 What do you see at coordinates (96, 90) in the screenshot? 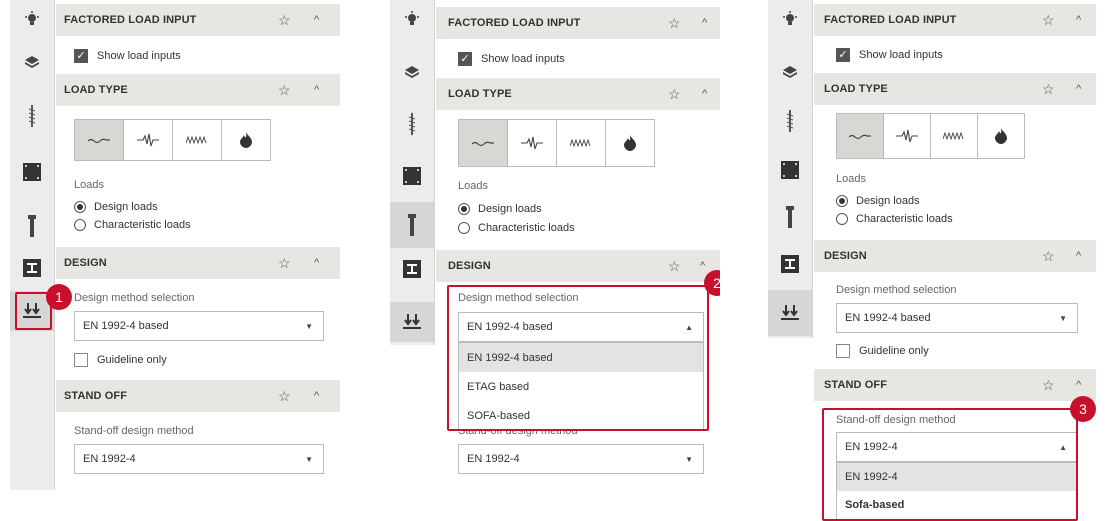
I see `section-title: LOAD TYPE` at bounding box center [96, 90].